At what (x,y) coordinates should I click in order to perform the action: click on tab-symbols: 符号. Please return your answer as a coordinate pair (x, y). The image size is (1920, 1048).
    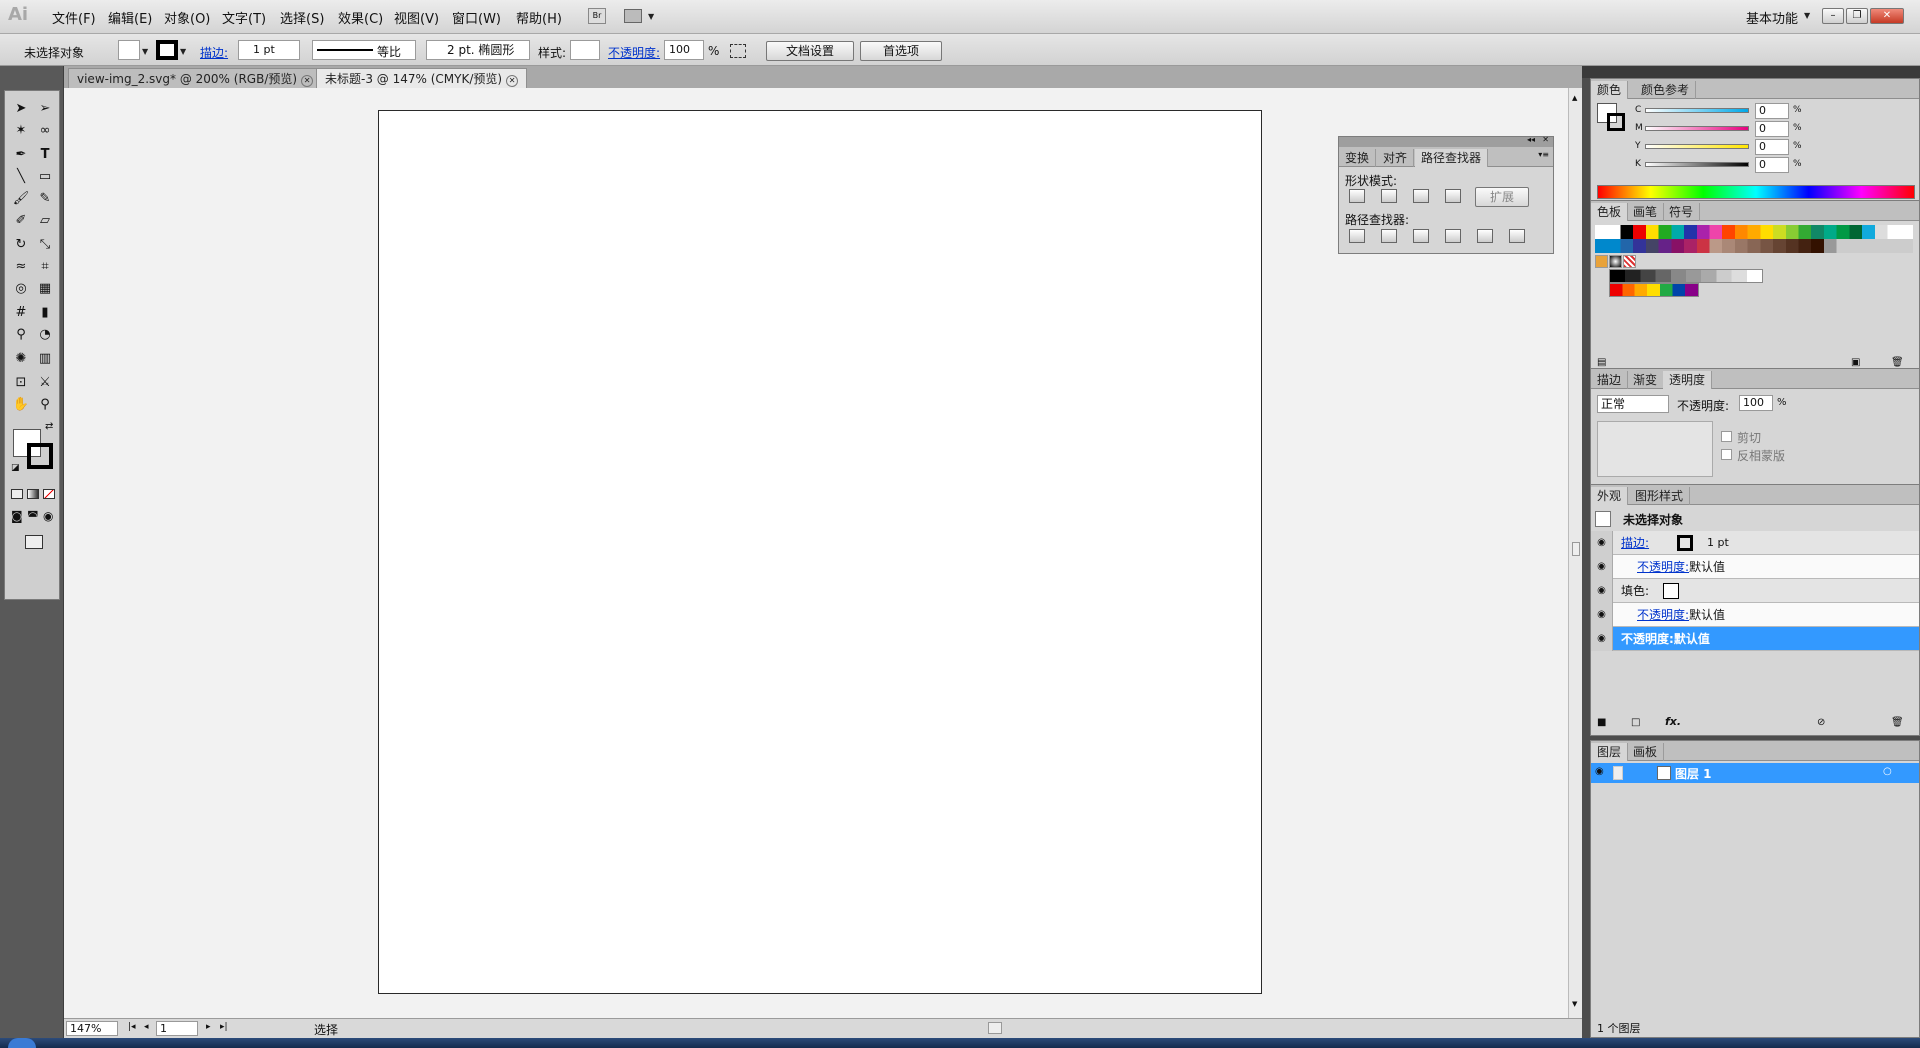
    Looking at the image, I should click on (1682, 212).